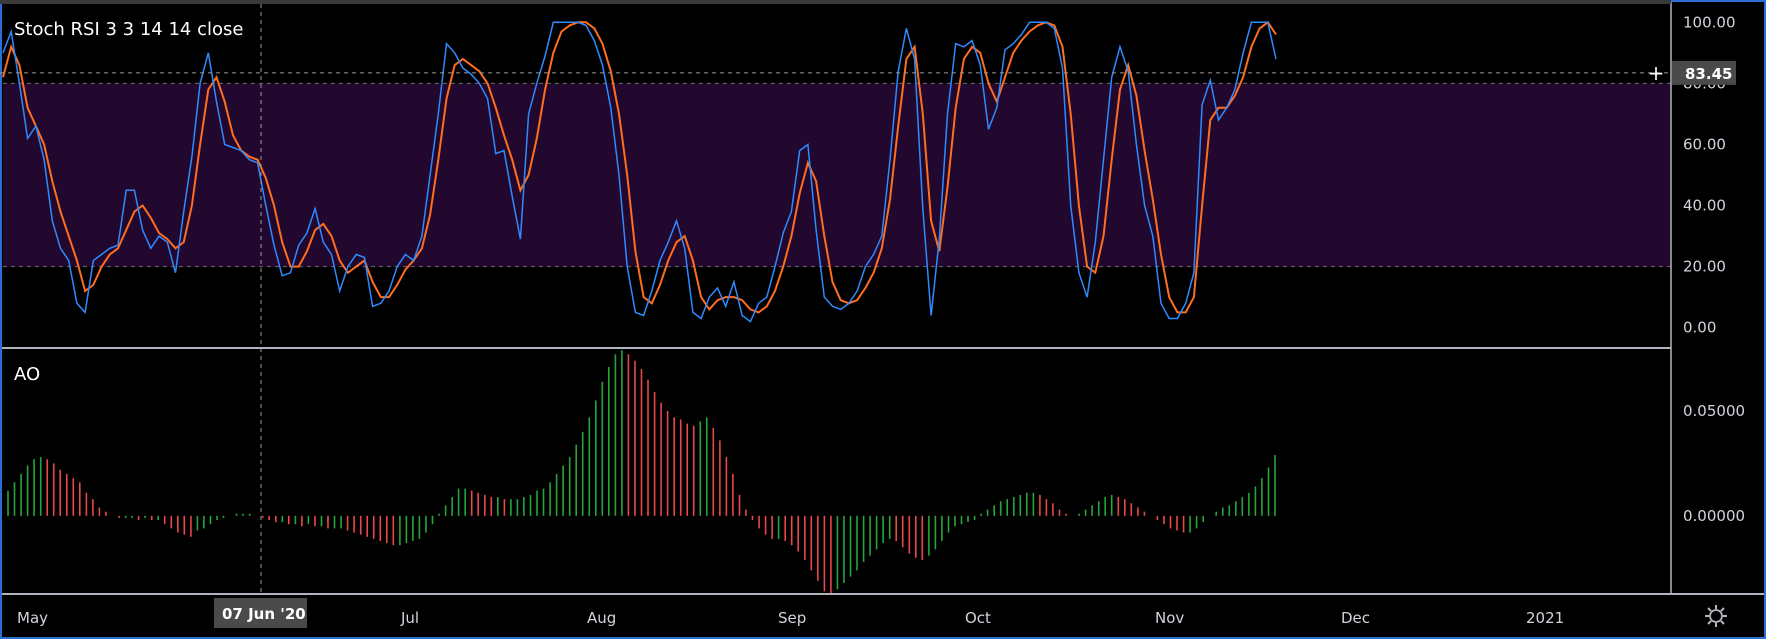 This screenshot has height=639, width=1766. What do you see at coordinates (1355, 618) in the screenshot?
I see `x-tick-label: Dec` at bounding box center [1355, 618].